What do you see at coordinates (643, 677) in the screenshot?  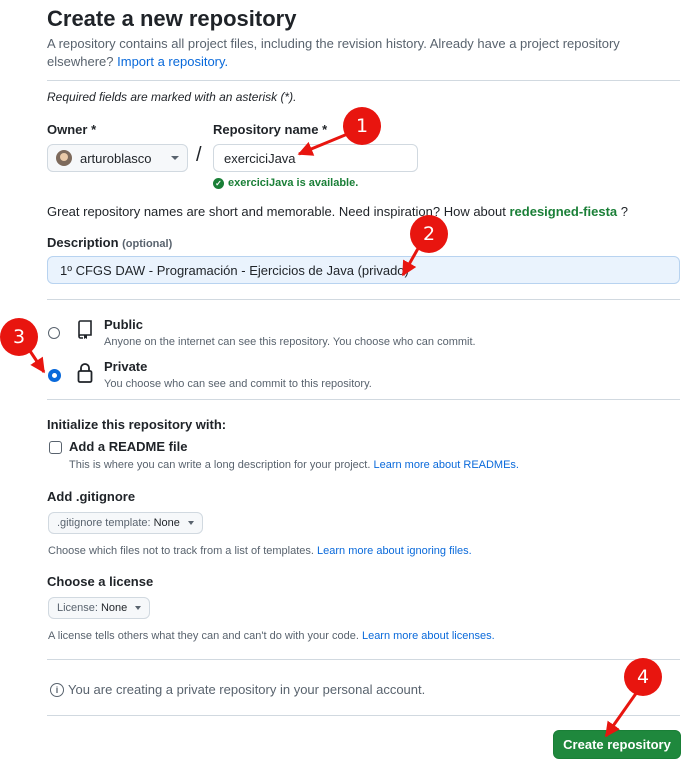 I see `annotation-badge-4: 4` at bounding box center [643, 677].